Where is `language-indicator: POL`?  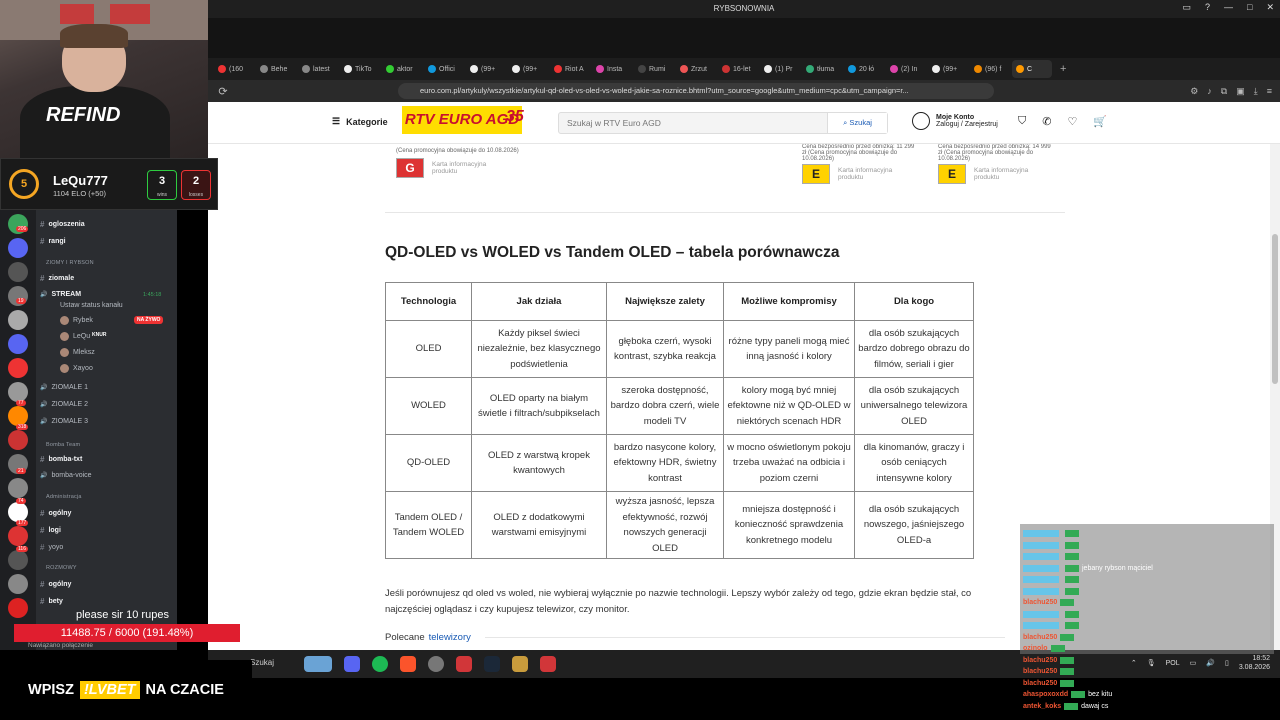
language-indicator: POL is located at coordinates (1173, 663).